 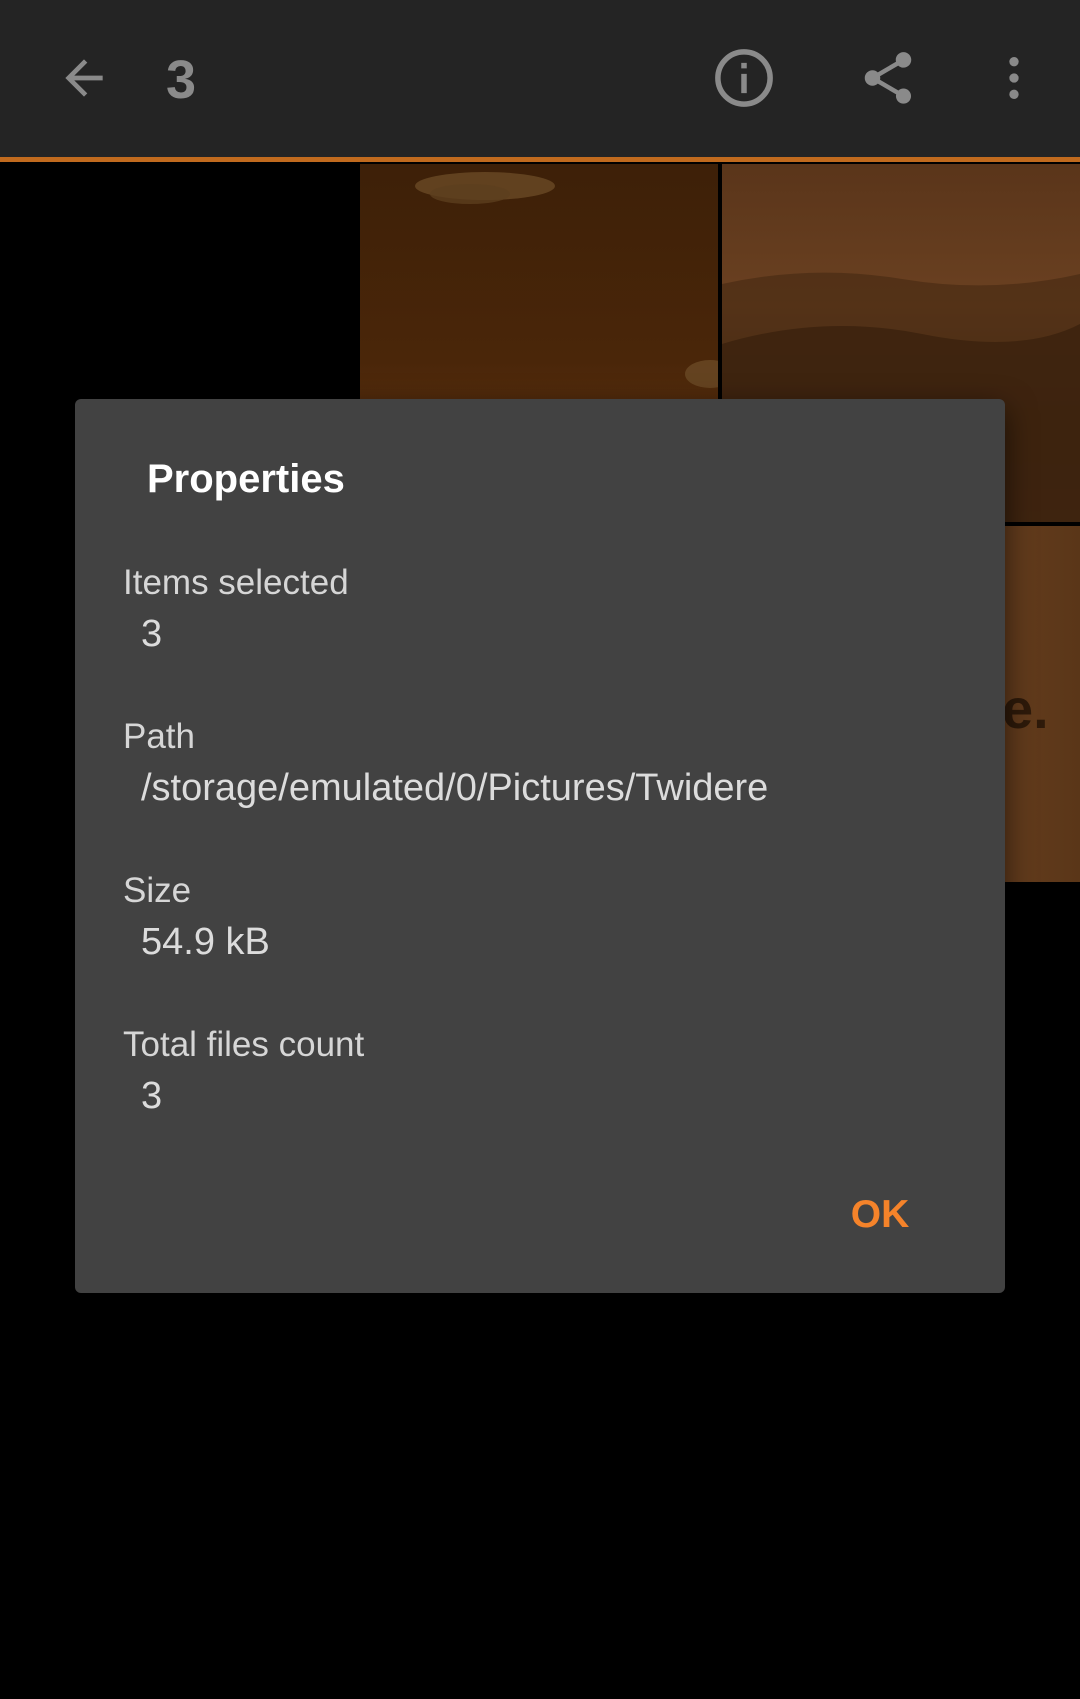 I want to click on size-value: 54.9 kB, so click(x=205, y=942).